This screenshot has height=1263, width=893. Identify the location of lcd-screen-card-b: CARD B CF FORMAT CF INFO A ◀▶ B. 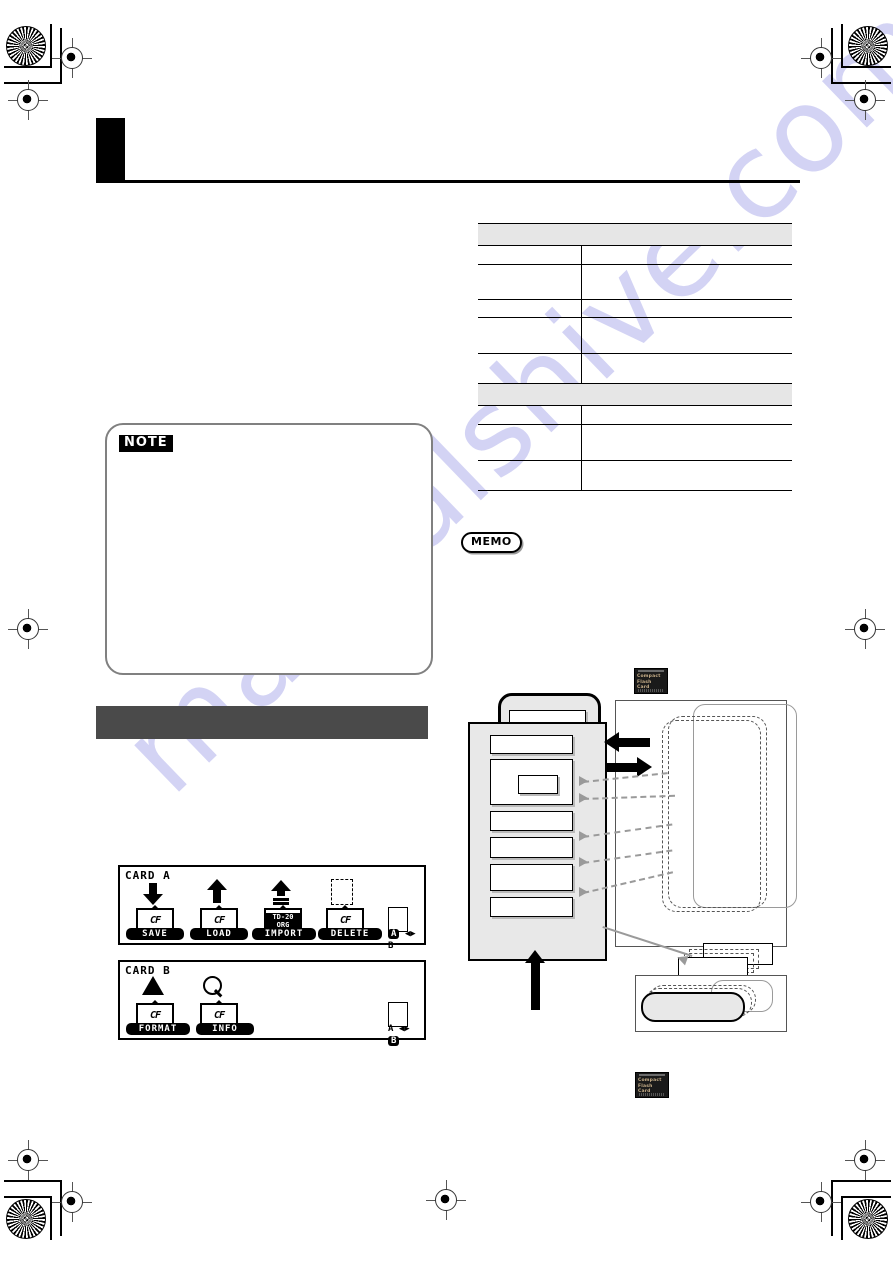
(272, 1003).